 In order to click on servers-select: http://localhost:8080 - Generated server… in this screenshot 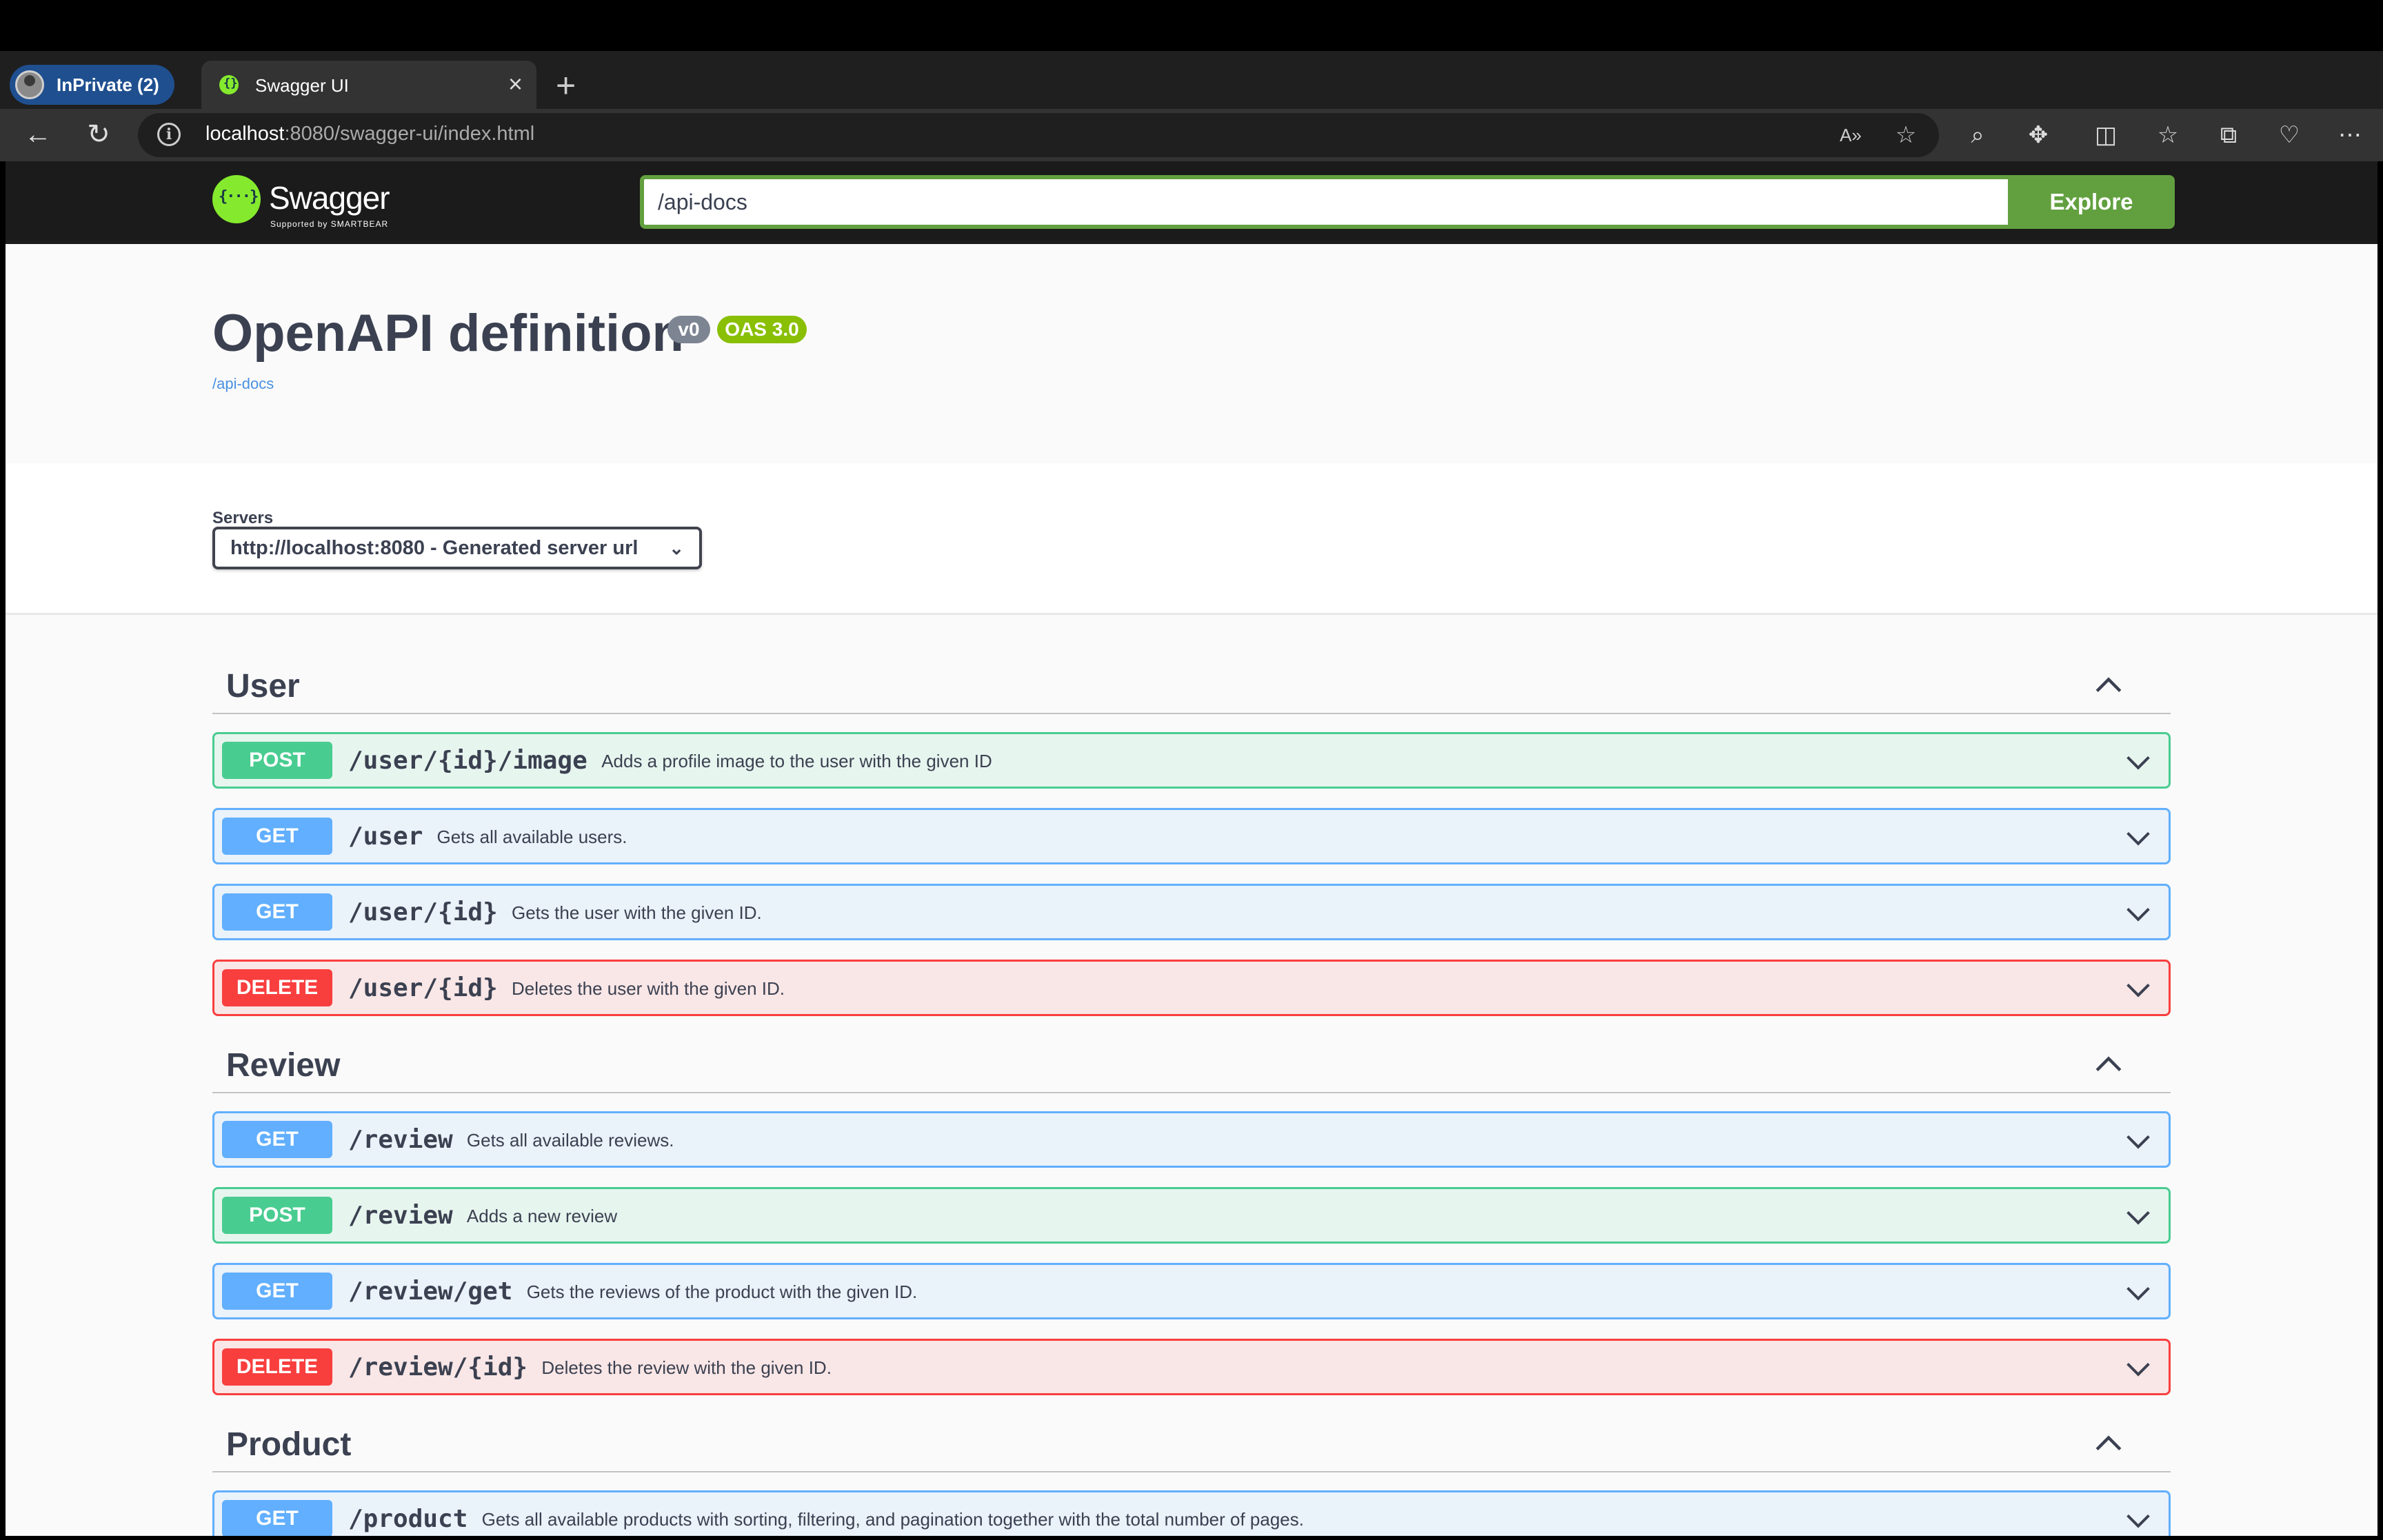, I will do `click(457, 548)`.